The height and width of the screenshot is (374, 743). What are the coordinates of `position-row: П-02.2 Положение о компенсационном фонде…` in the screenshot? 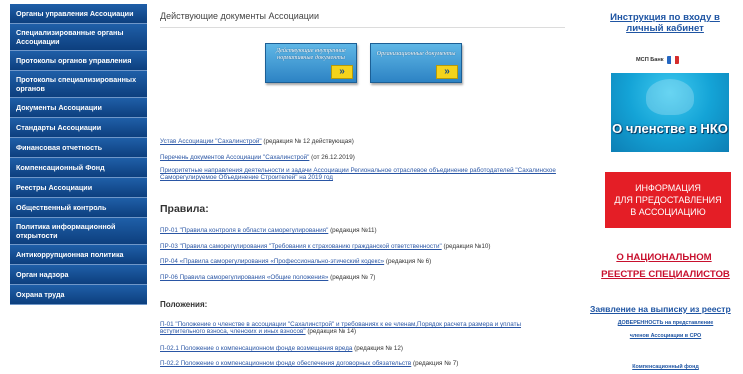 It's located at (309, 363).